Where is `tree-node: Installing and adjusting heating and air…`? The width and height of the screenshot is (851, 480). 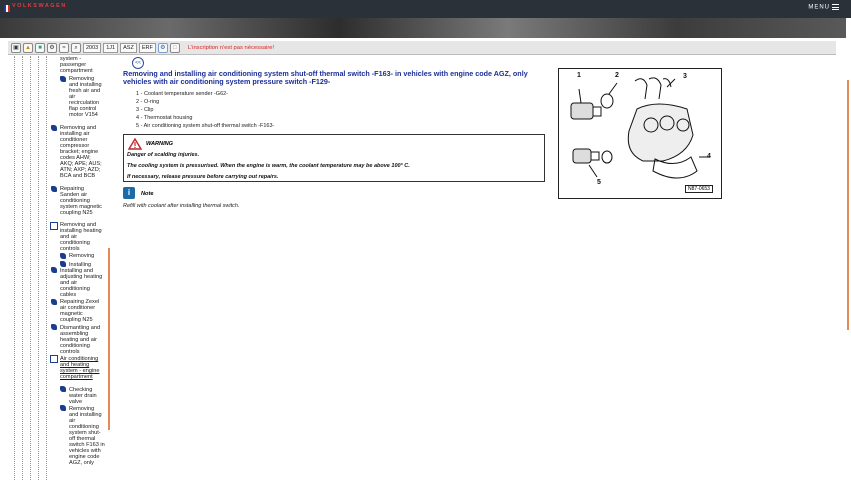 tree-node: Installing and adjusting heating and air… is located at coordinates (82, 283).